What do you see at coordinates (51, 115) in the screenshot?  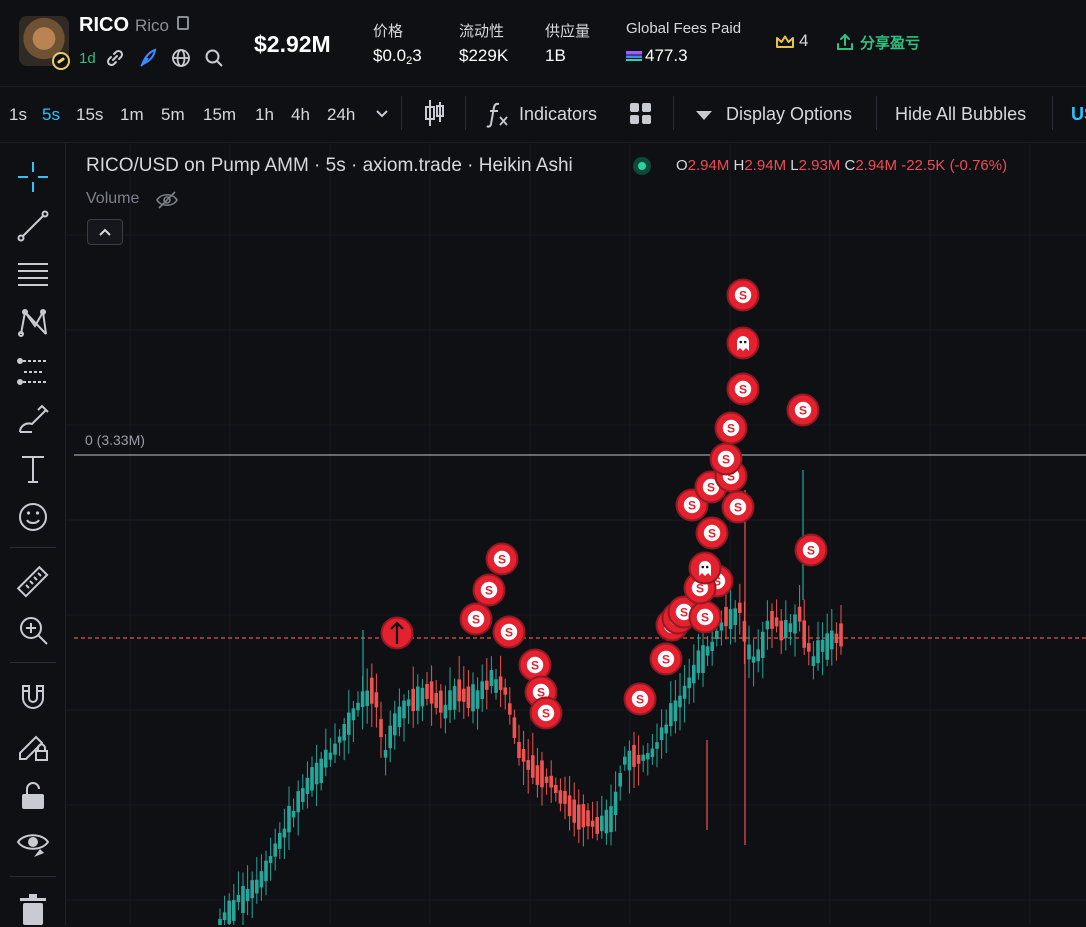 I see `timeframe-5s: 5s` at bounding box center [51, 115].